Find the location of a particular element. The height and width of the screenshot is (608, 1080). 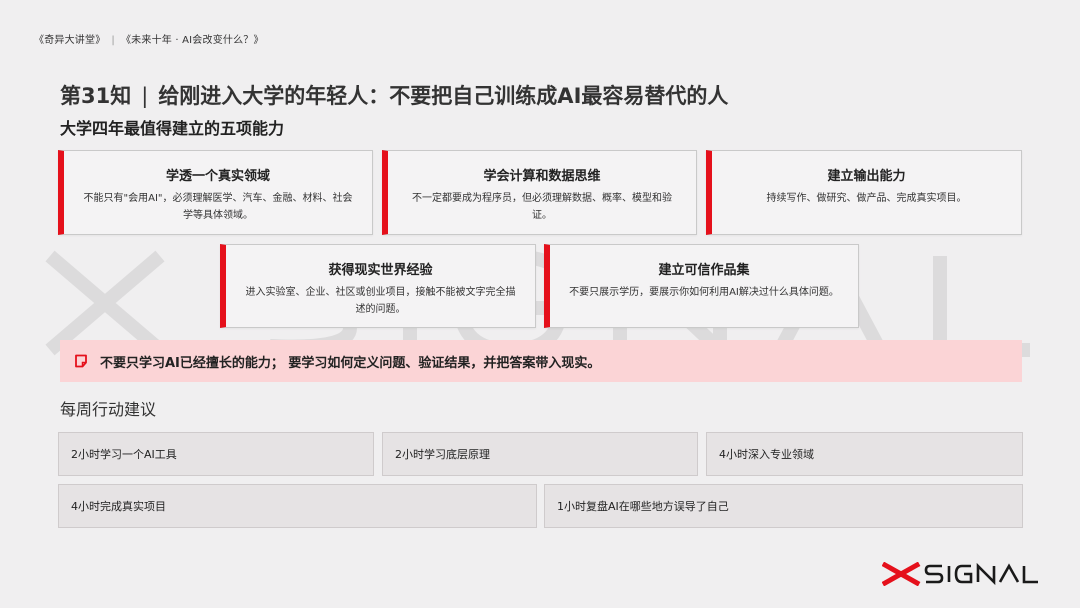

weekly-item: 4小时完成真实项目 is located at coordinates (297, 506).